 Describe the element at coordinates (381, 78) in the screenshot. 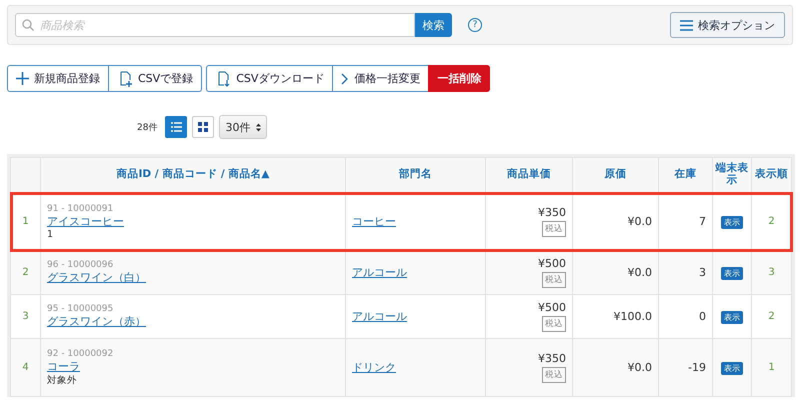

I see `action-button: 価格一括変更` at that location.